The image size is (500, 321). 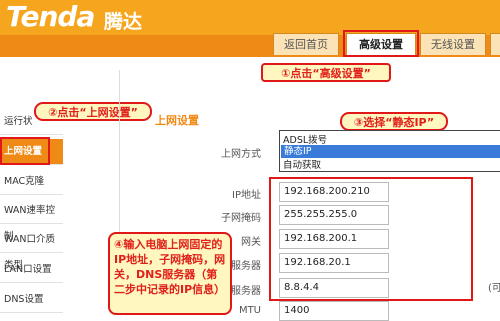 What do you see at coordinates (31, 220) in the screenshot?
I see `sidebar-item-wan-speed: WAN速率控制` at bounding box center [31, 220].